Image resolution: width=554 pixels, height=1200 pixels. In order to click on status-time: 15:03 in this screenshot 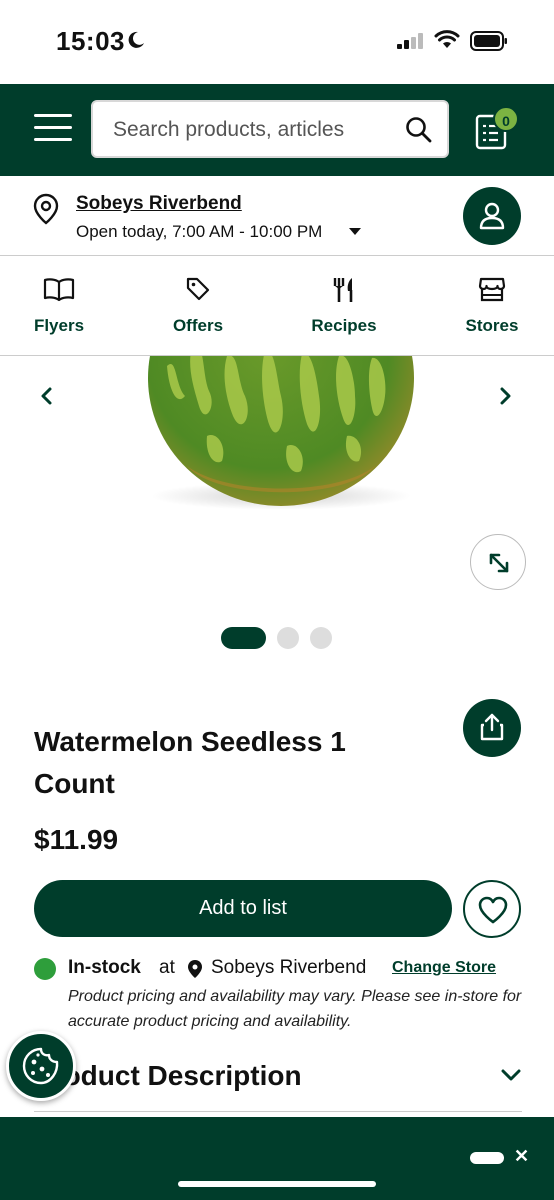, I will do `click(90, 41)`.